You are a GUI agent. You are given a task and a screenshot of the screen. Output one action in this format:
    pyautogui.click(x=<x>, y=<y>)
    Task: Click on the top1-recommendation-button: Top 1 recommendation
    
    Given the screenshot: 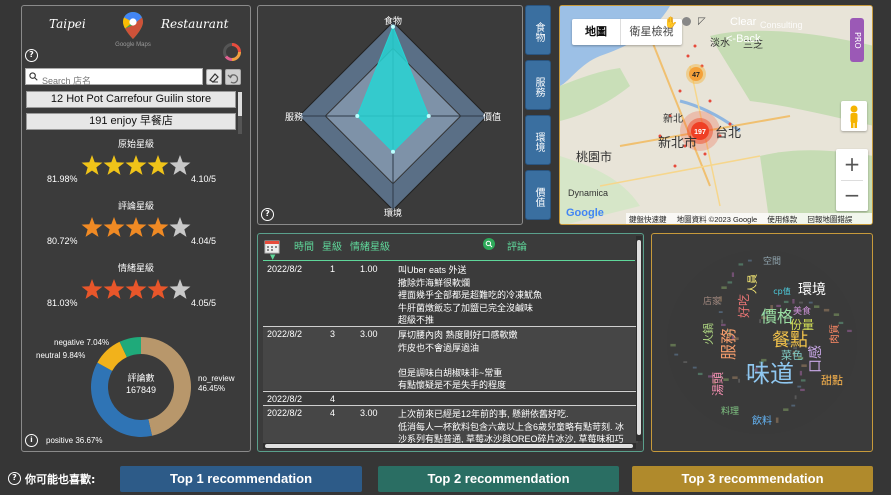 What is the action you would take?
    pyautogui.click(x=241, y=479)
    